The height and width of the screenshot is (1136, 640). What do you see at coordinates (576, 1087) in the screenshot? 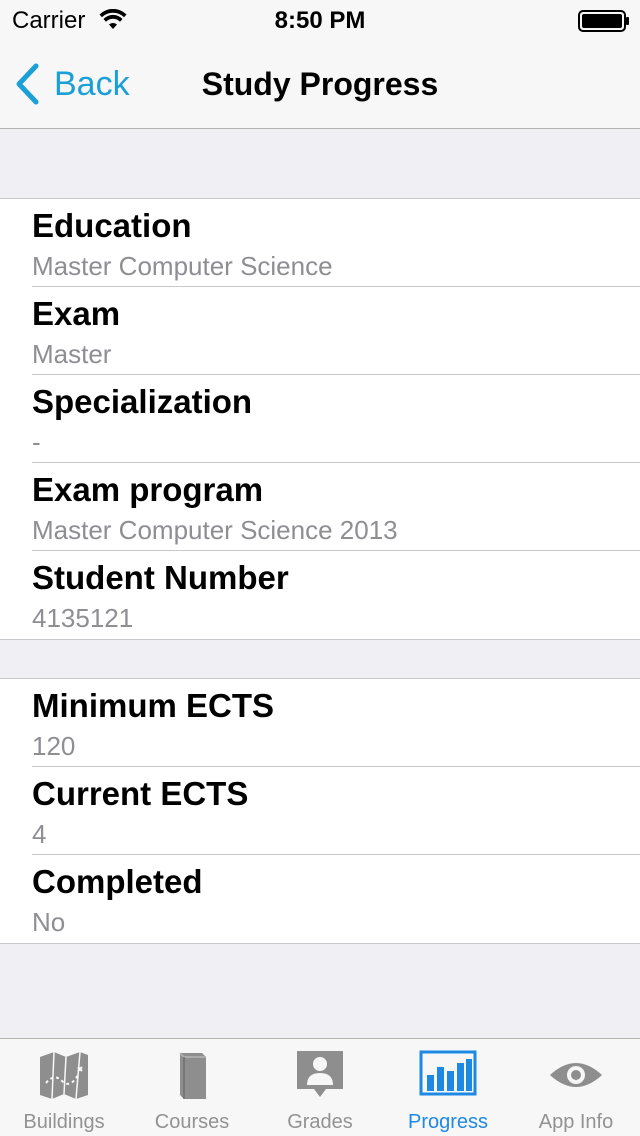
I see `tab-app-info: App Info` at bounding box center [576, 1087].